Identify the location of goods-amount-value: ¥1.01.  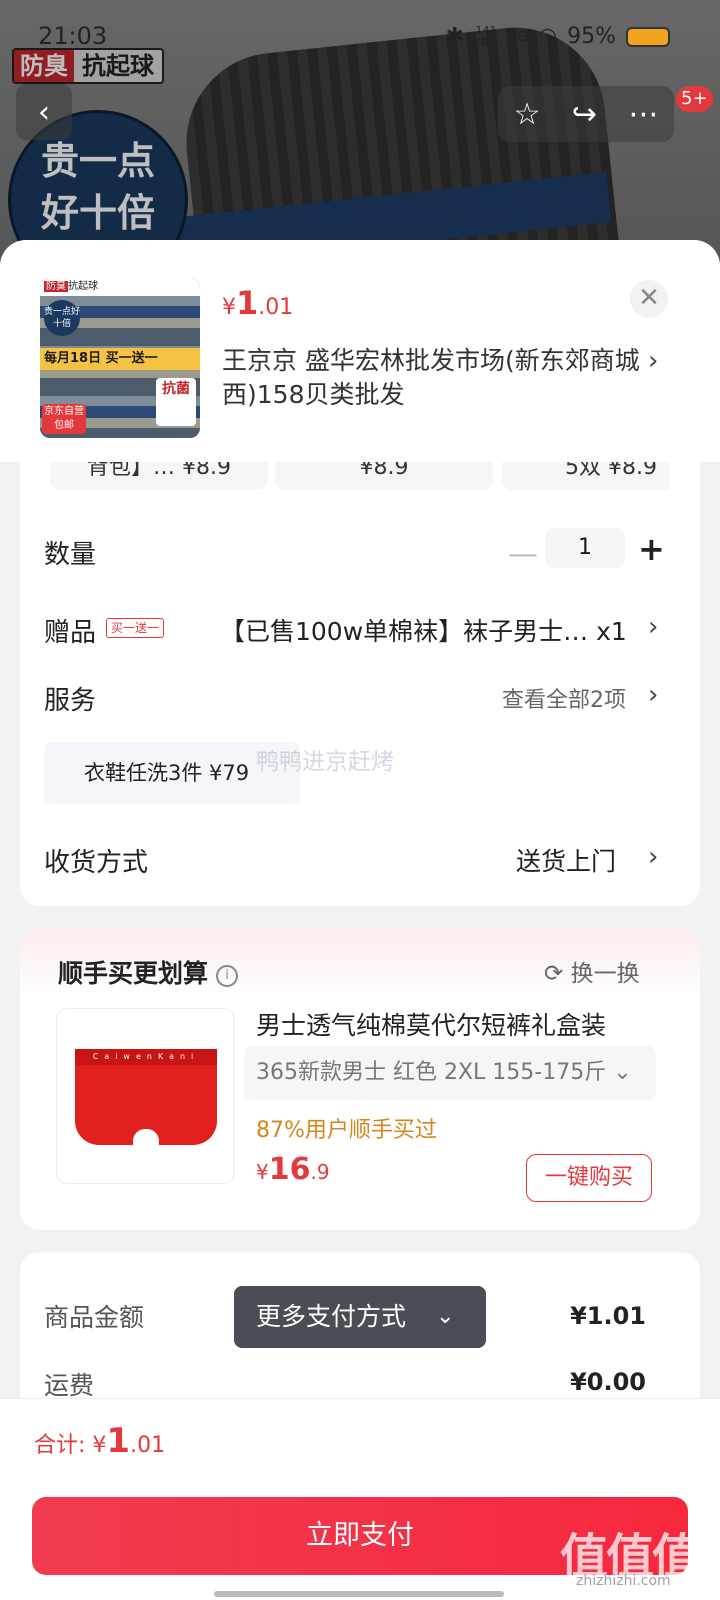
(608, 1316).